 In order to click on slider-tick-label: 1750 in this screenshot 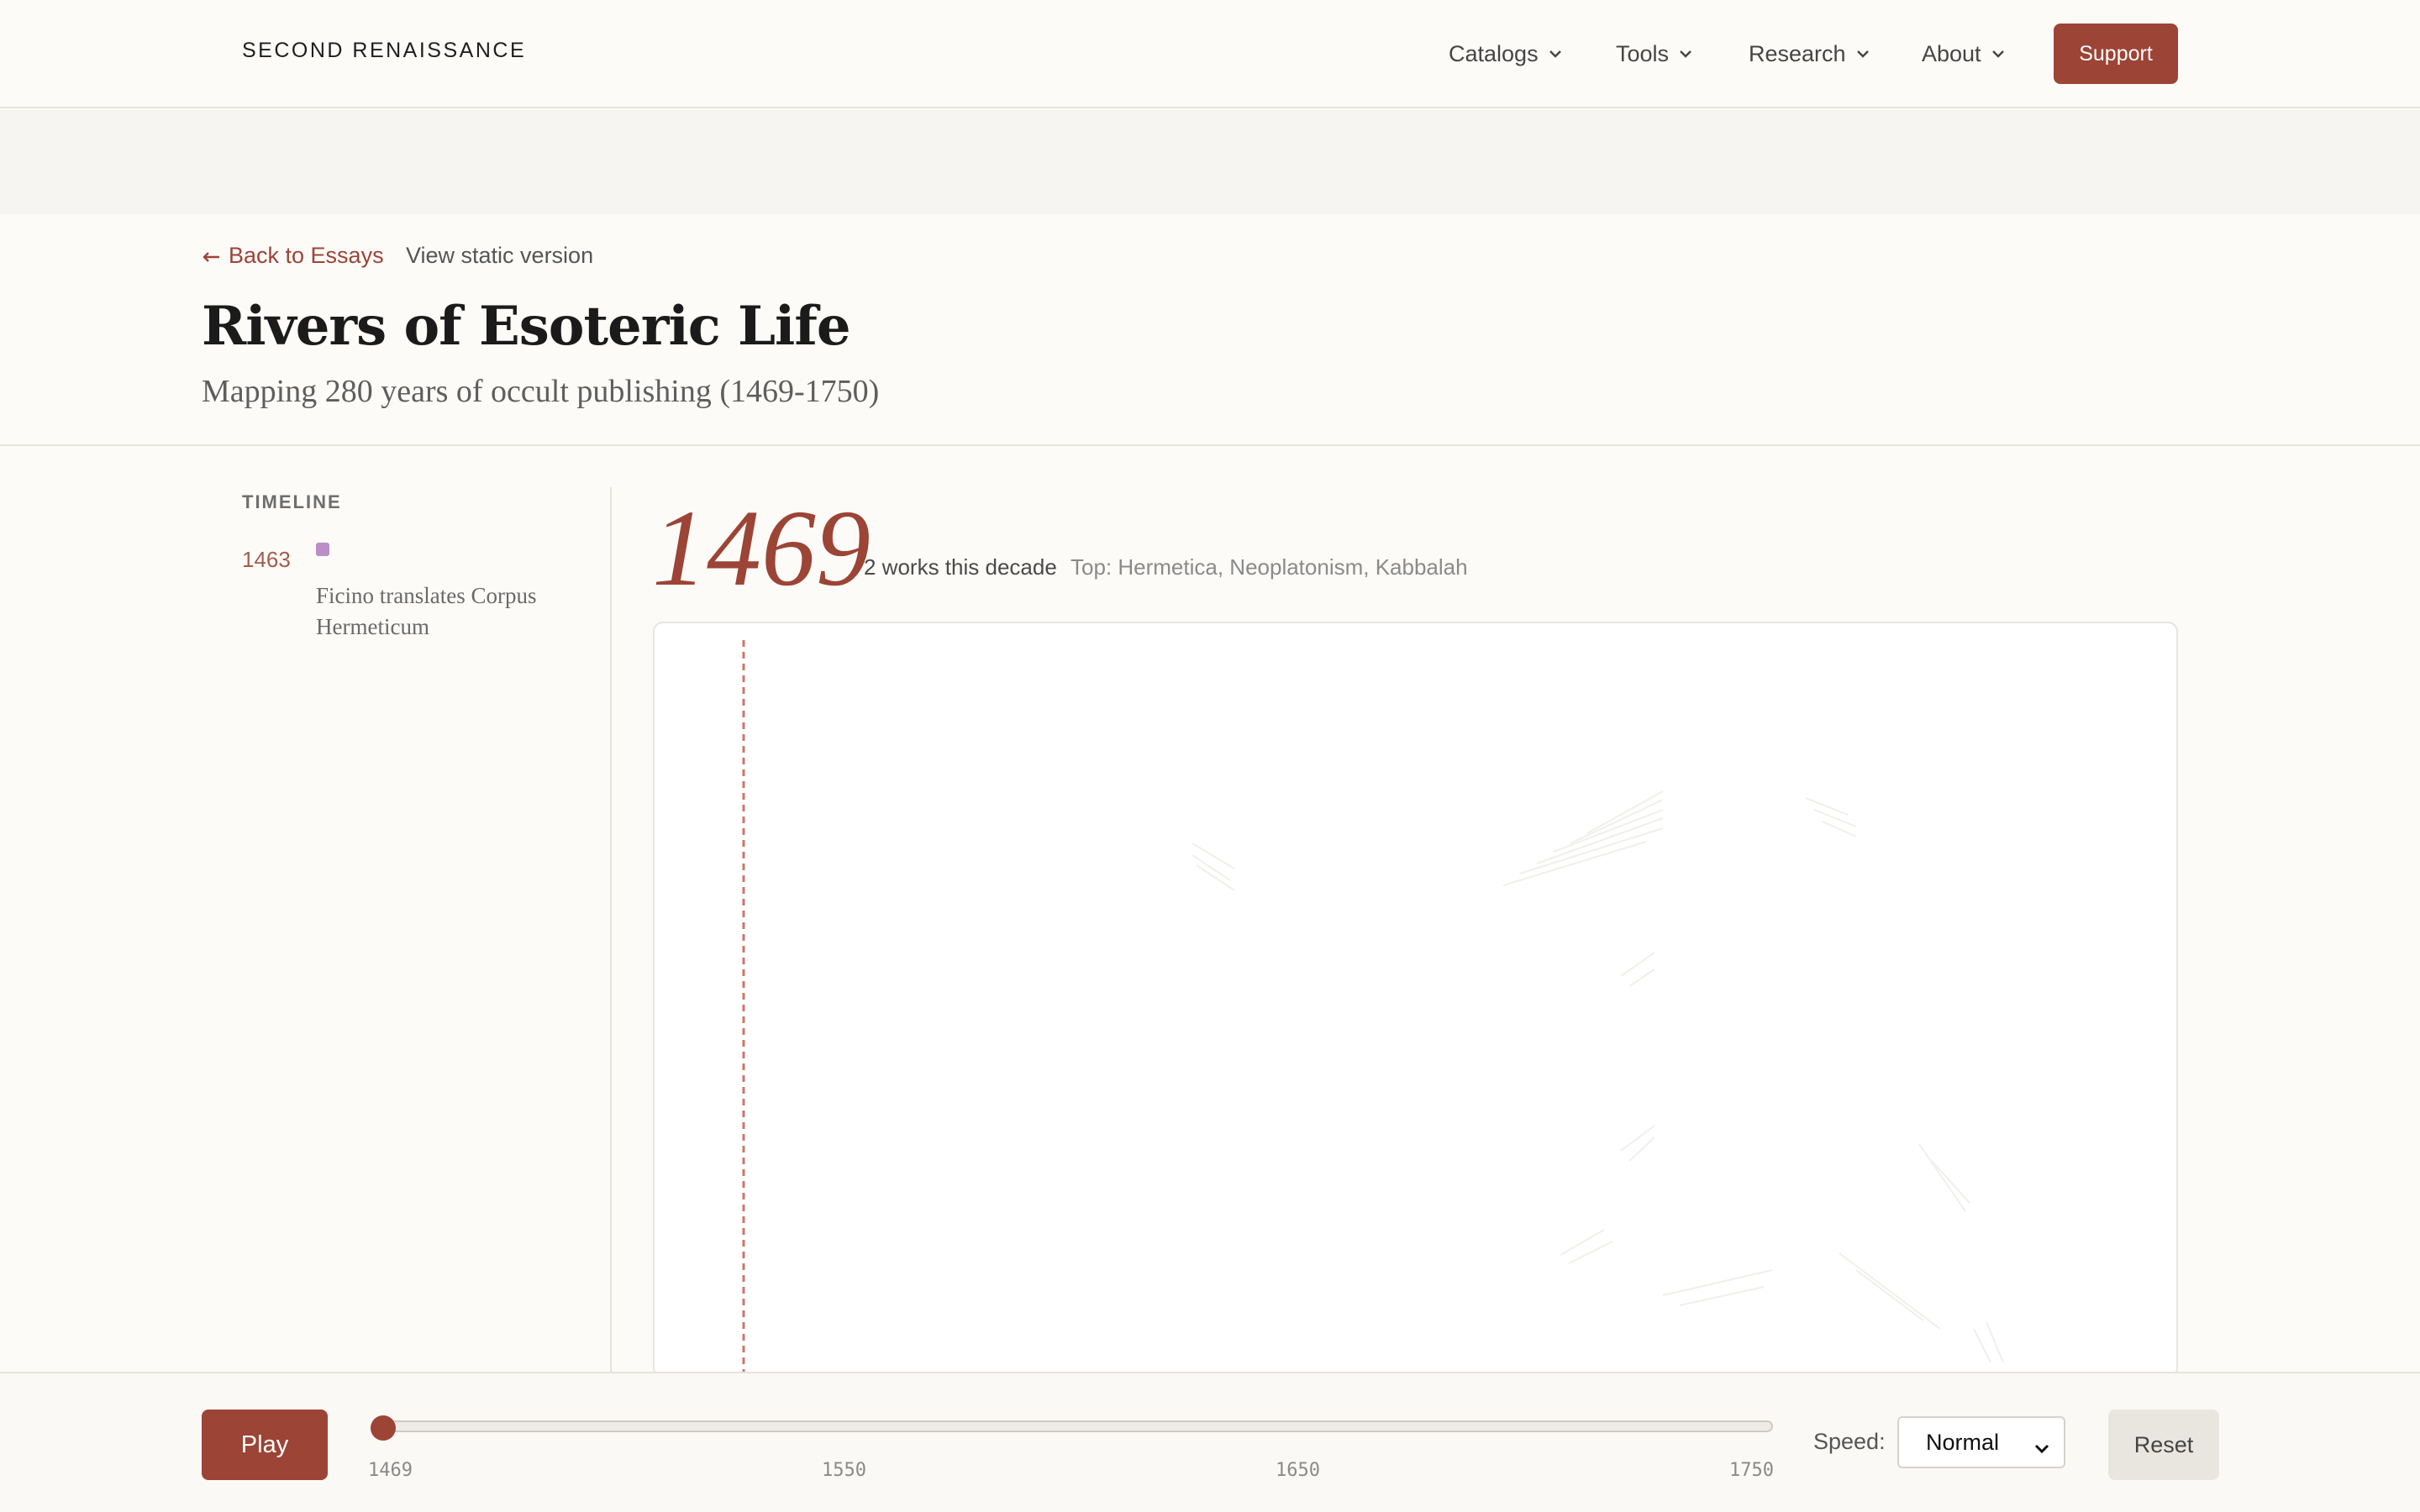, I will do `click(1751, 1470)`.